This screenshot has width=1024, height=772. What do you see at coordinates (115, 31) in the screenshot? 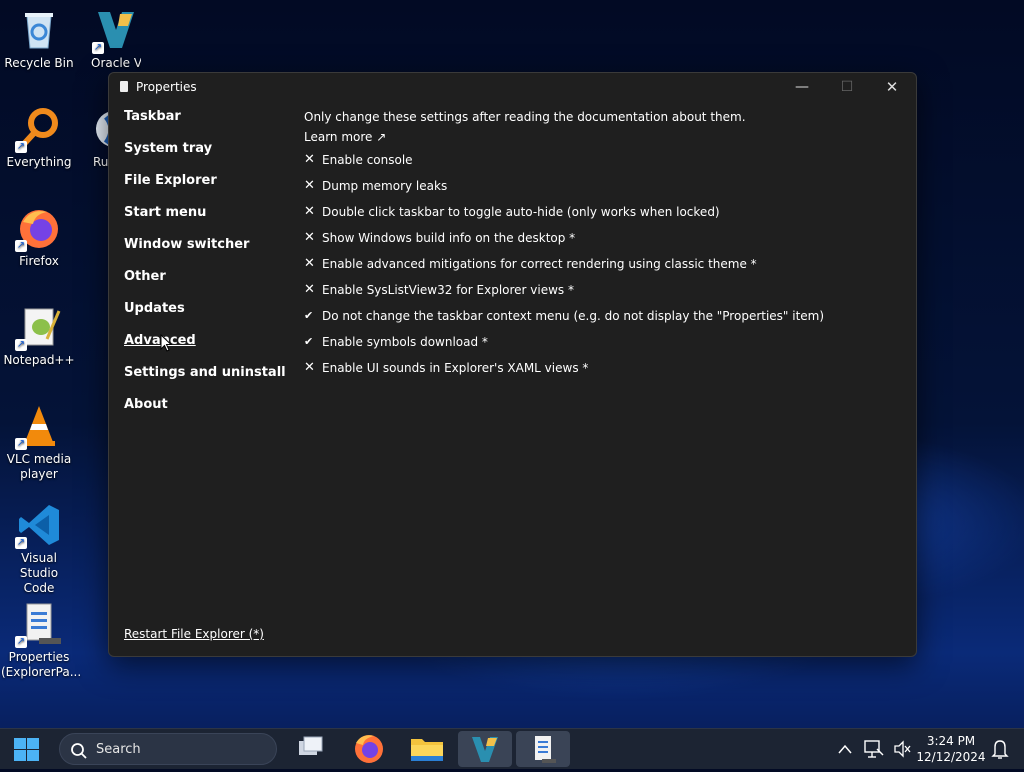
I see `virtualbox-icon: ↗` at bounding box center [115, 31].